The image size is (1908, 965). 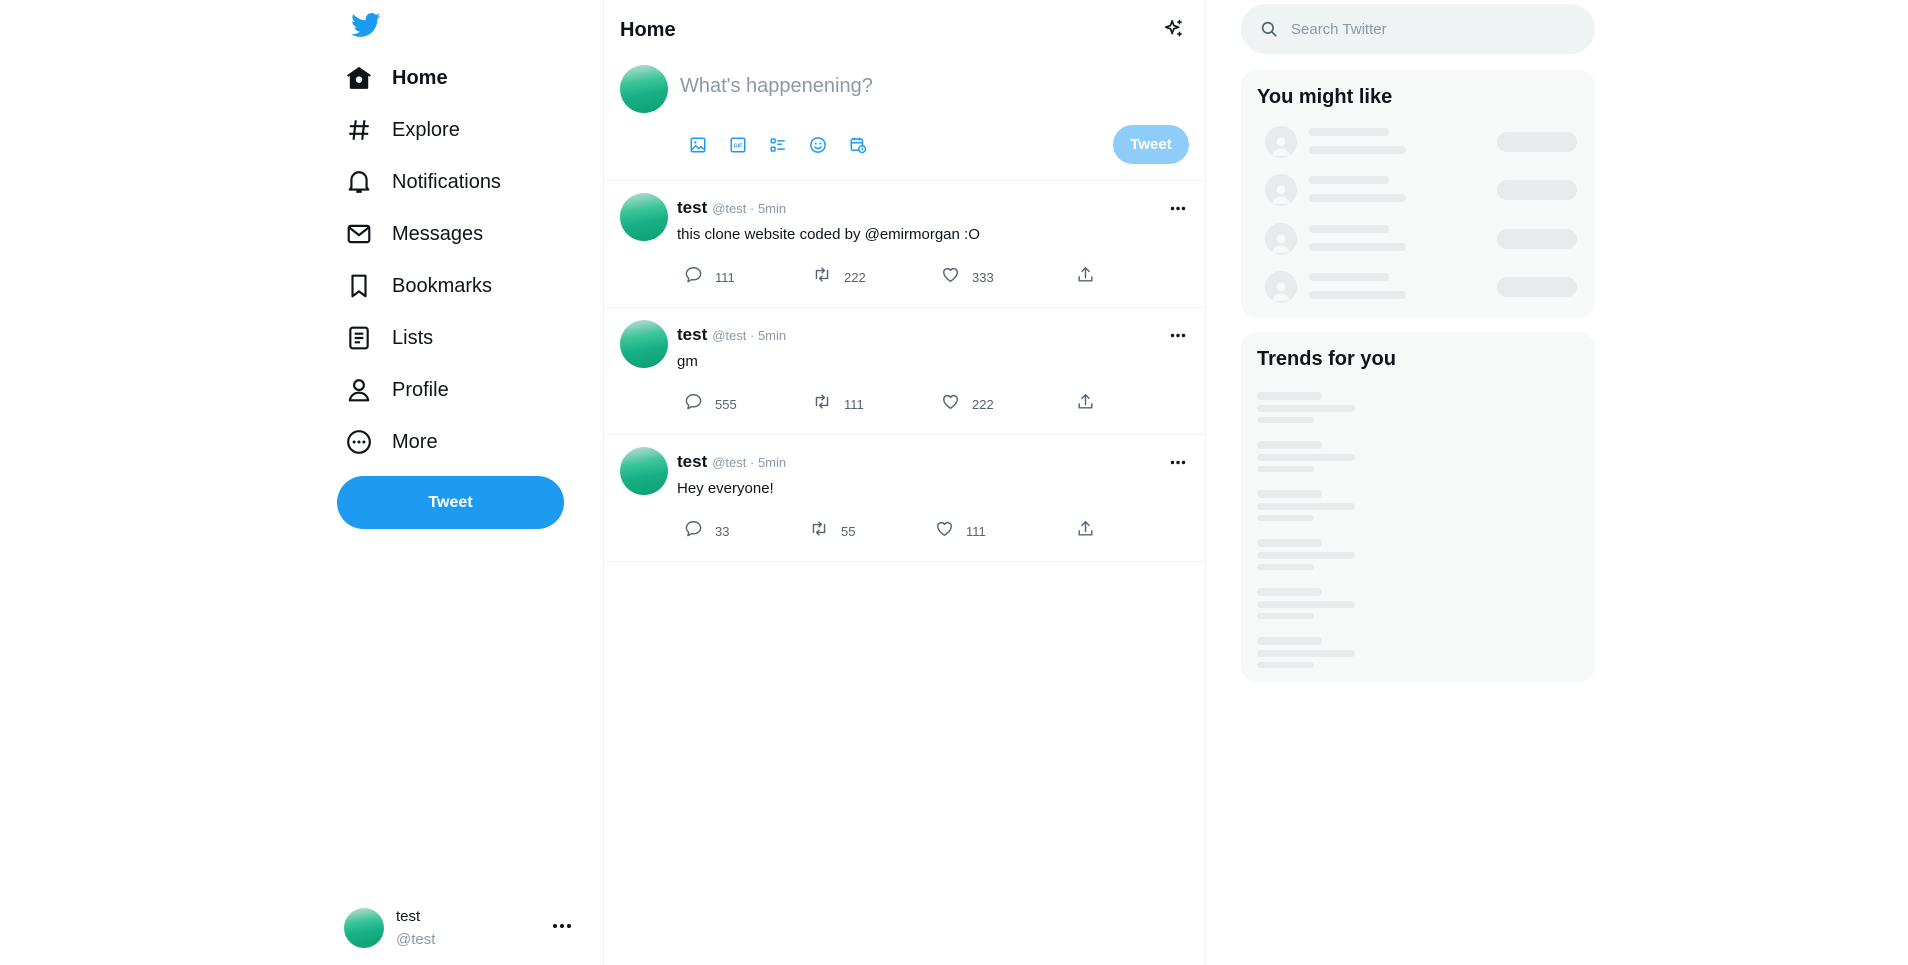 What do you see at coordinates (818, 145) in the screenshot?
I see `emoji-icon` at bounding box center [818, 145].